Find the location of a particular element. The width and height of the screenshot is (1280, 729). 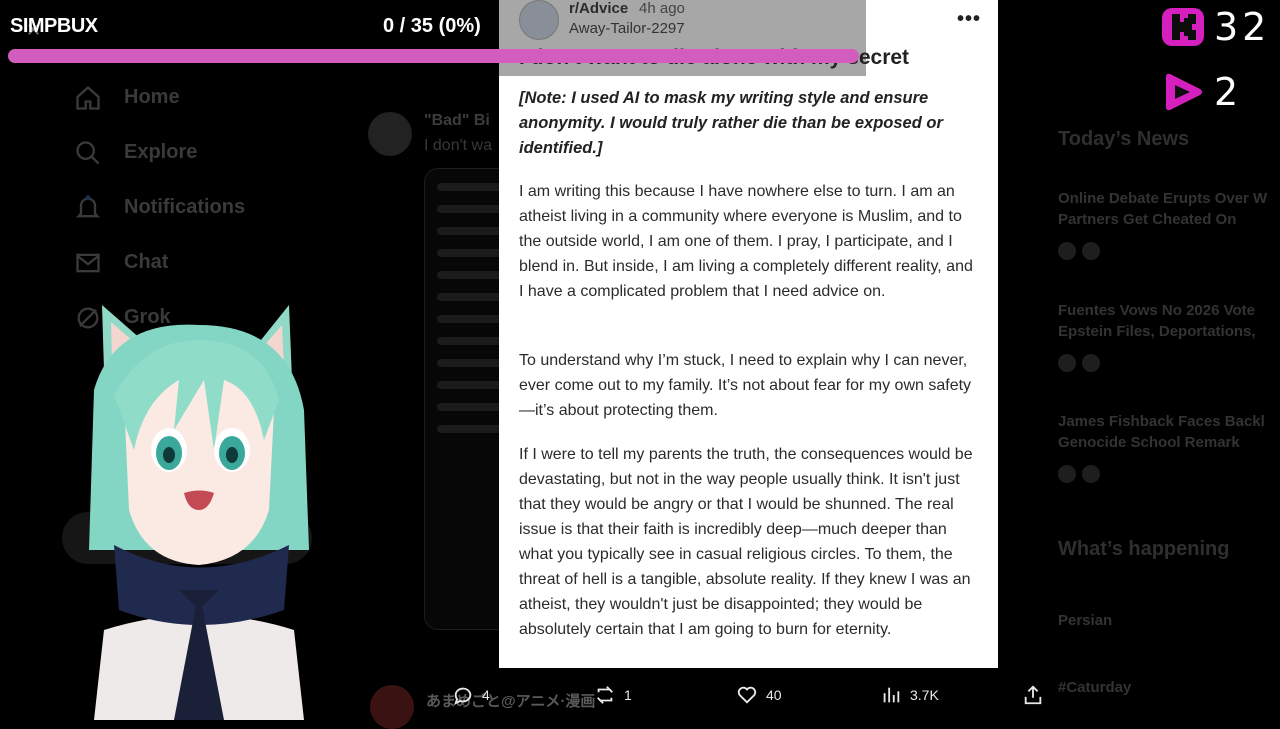

sidebar-item-chat: Chat is located at coordinates (190, 262).